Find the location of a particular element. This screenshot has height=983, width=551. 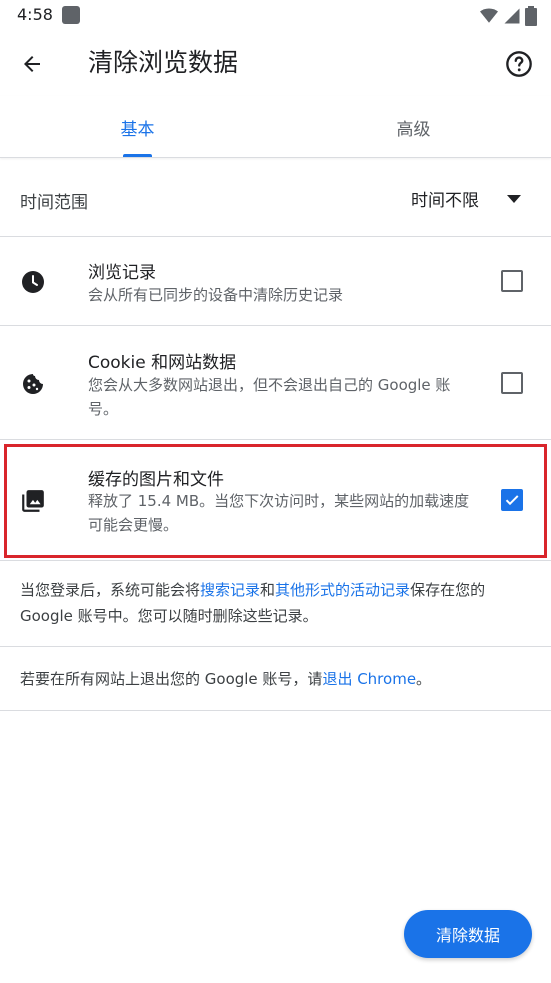

tab-advanced: 高级 is located at coordinates (413, 127).